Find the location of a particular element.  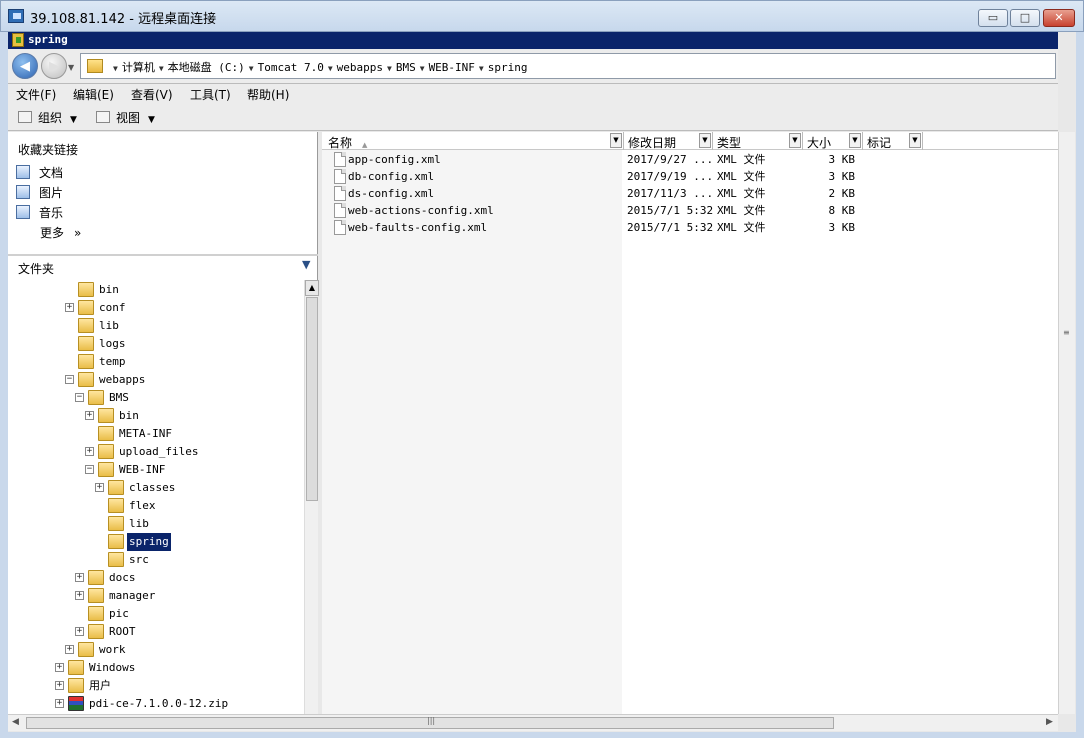

tree-item: src is located at coordinates (156, 560).